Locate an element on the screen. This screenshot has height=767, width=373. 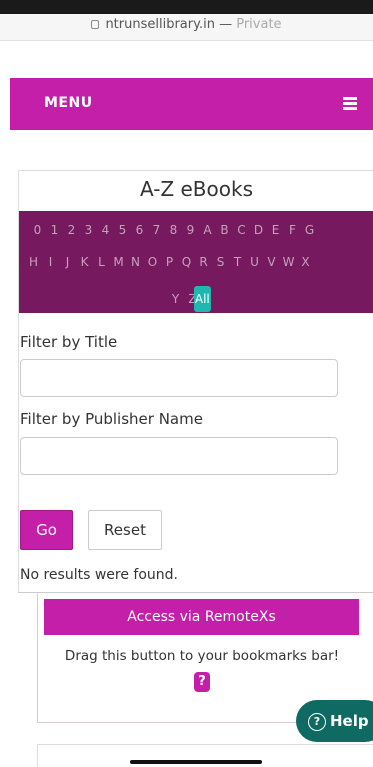
letter-link-d: D is located at coordinates (258, 230).